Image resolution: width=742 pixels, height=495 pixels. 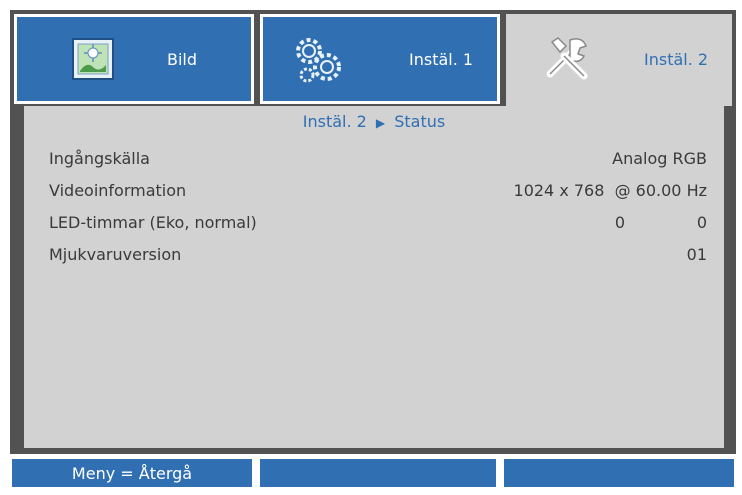 What do you see at coordinates (610, 190) in the screenshot?
I see `row-value: 1024 x 768 @ 60.00 Hz` at bounding box center [610, 190].